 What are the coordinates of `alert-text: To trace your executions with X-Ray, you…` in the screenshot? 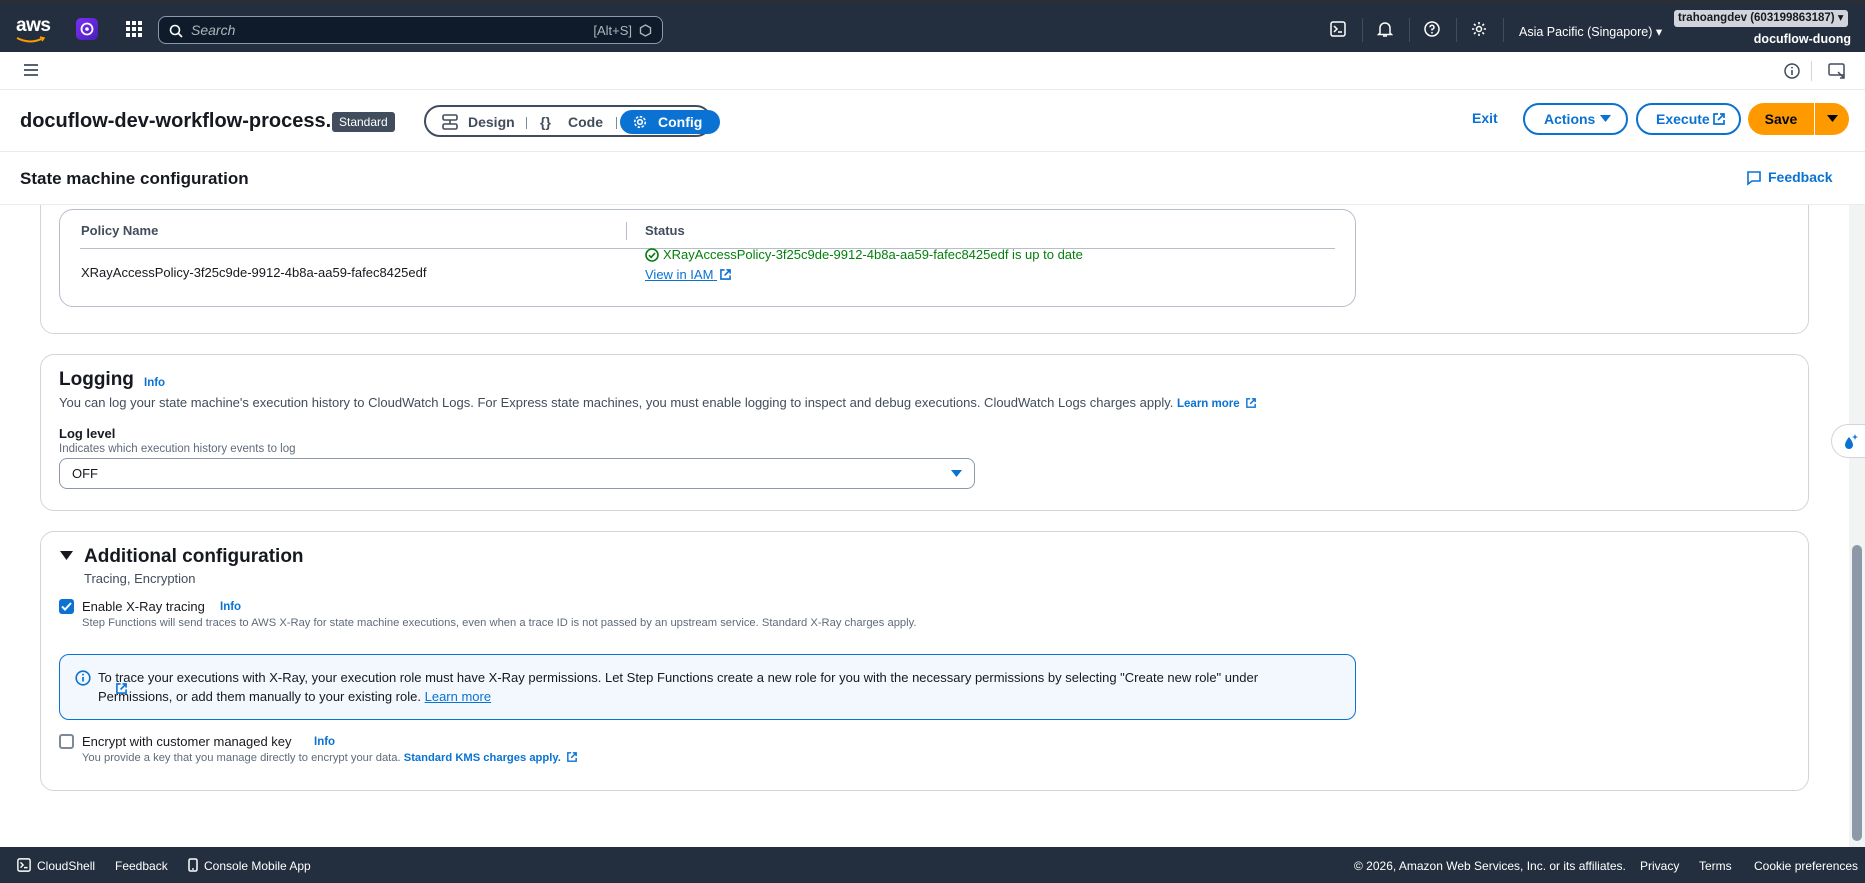 It's located at (678, 687).